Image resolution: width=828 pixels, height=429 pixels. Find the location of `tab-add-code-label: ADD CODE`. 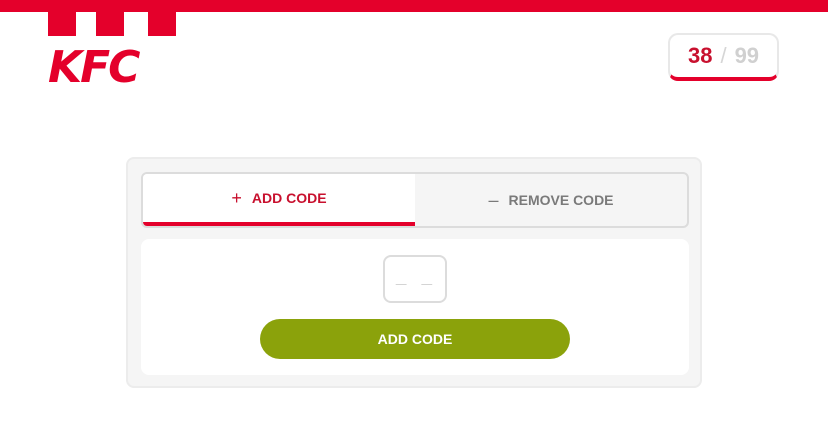

tab-add-code-label: ADD CODE is located at coordinates (289, 198).